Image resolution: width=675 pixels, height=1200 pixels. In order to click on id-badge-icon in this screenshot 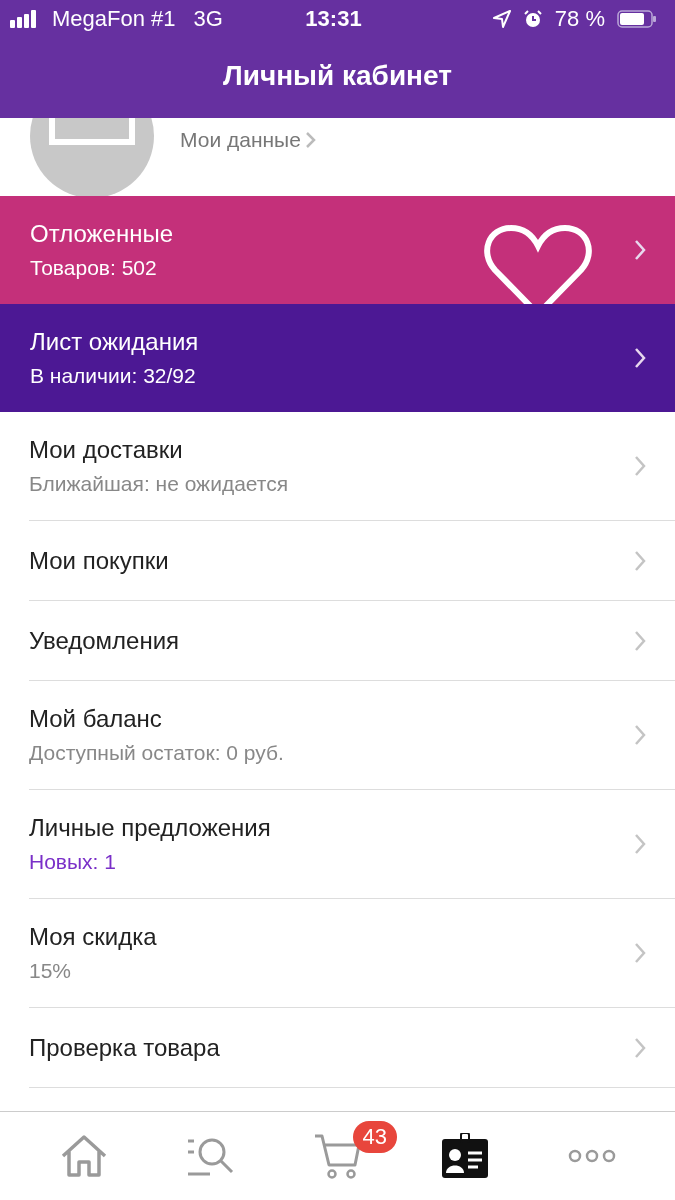, I will do `click(464, 1156)`.